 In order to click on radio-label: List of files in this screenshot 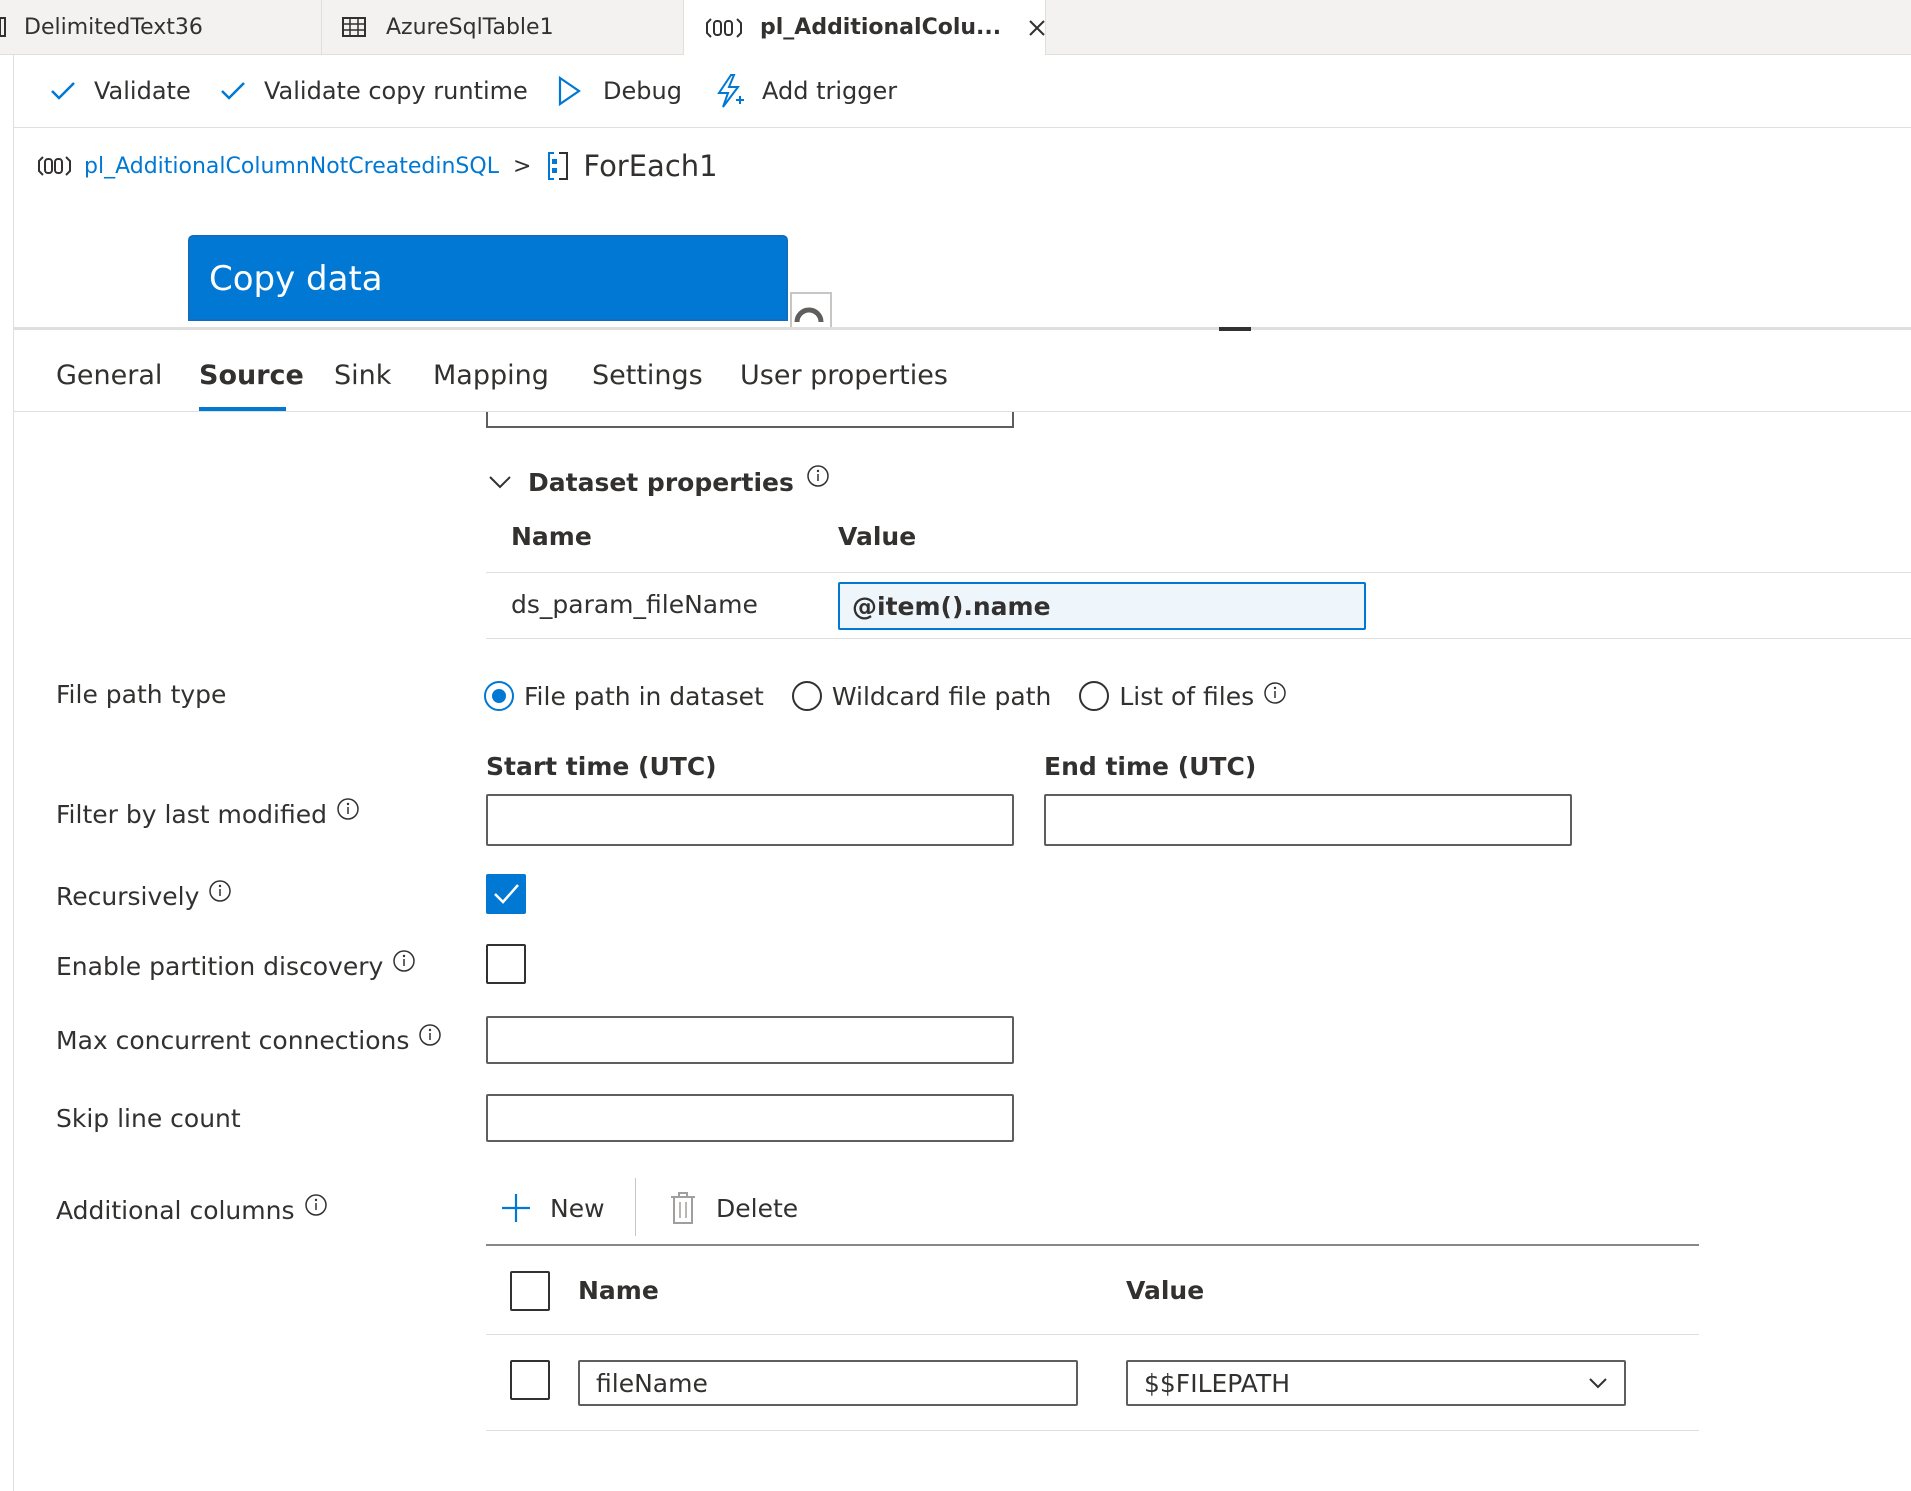, I will do `click(1187, 696)`.